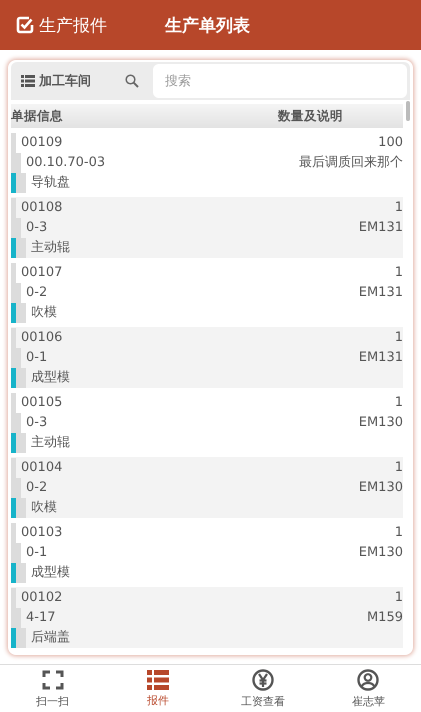 This screenshot has width=421, height=712. Describe the element at coordinates (42, 338) in the screenshot. I see `order-number: 00106` at that location.